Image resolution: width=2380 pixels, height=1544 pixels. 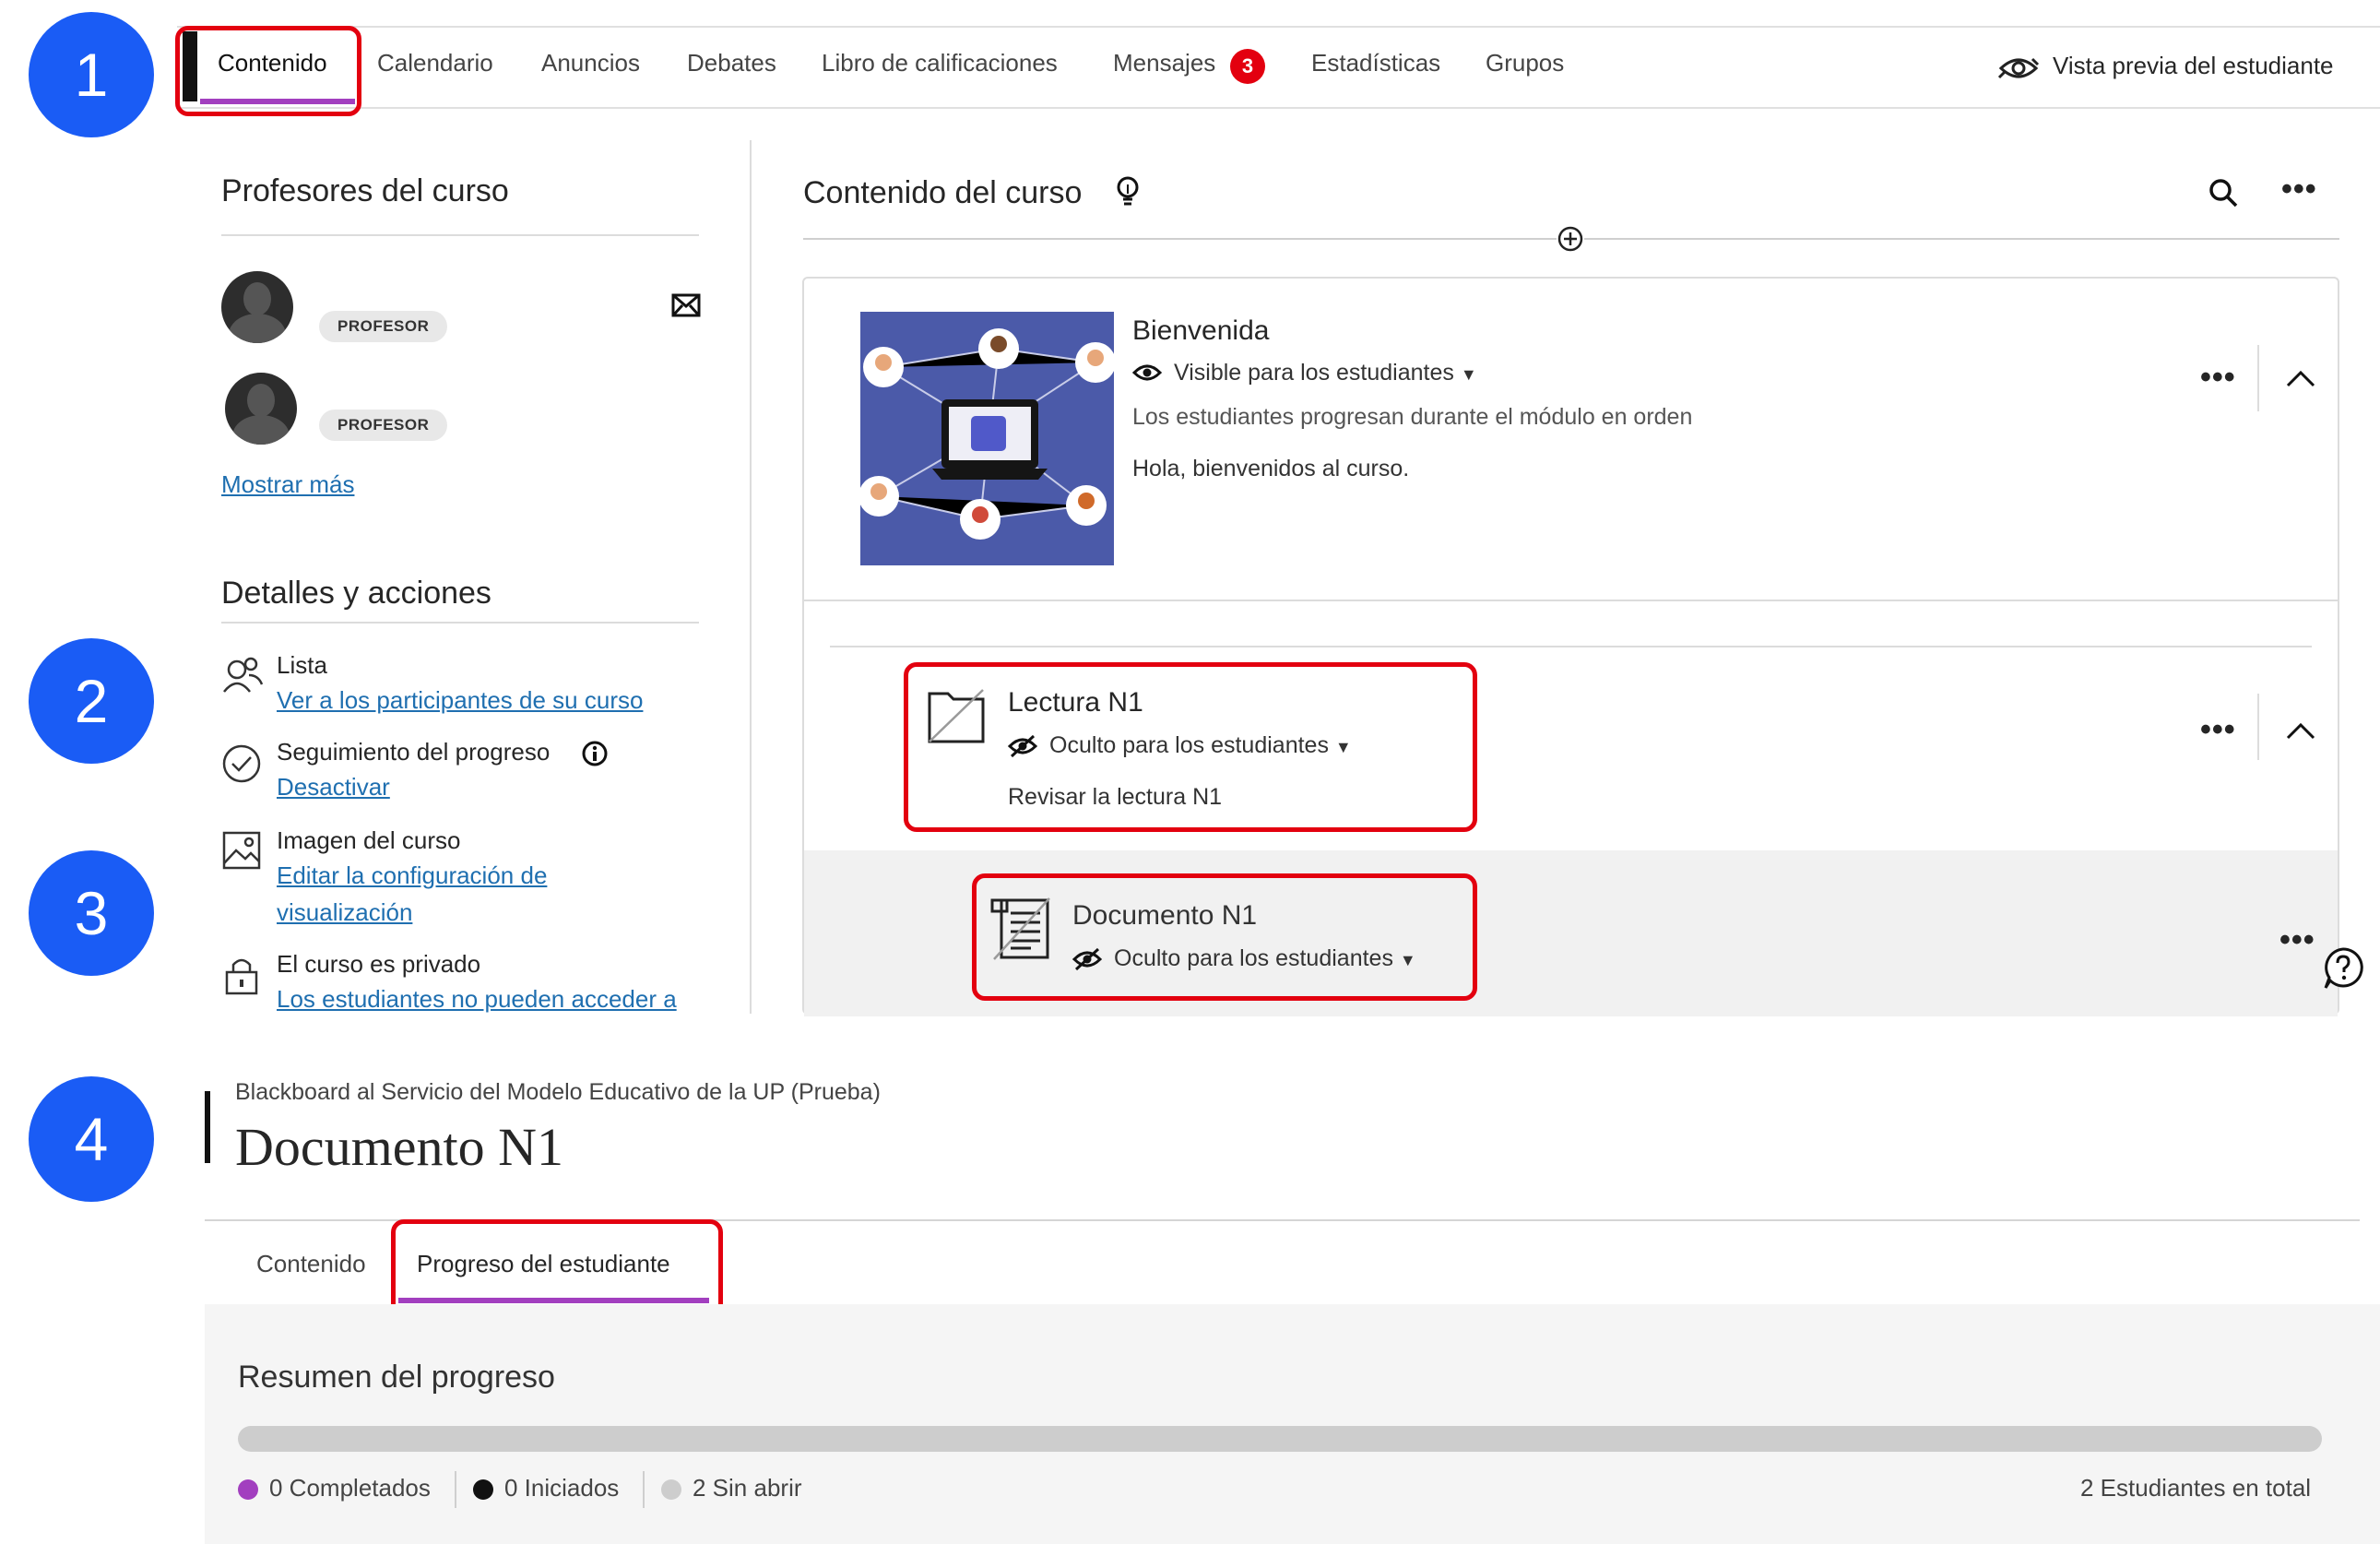 I want to click on not-opened-count: 2 Sin abrir, so click(x=747, y=1488).